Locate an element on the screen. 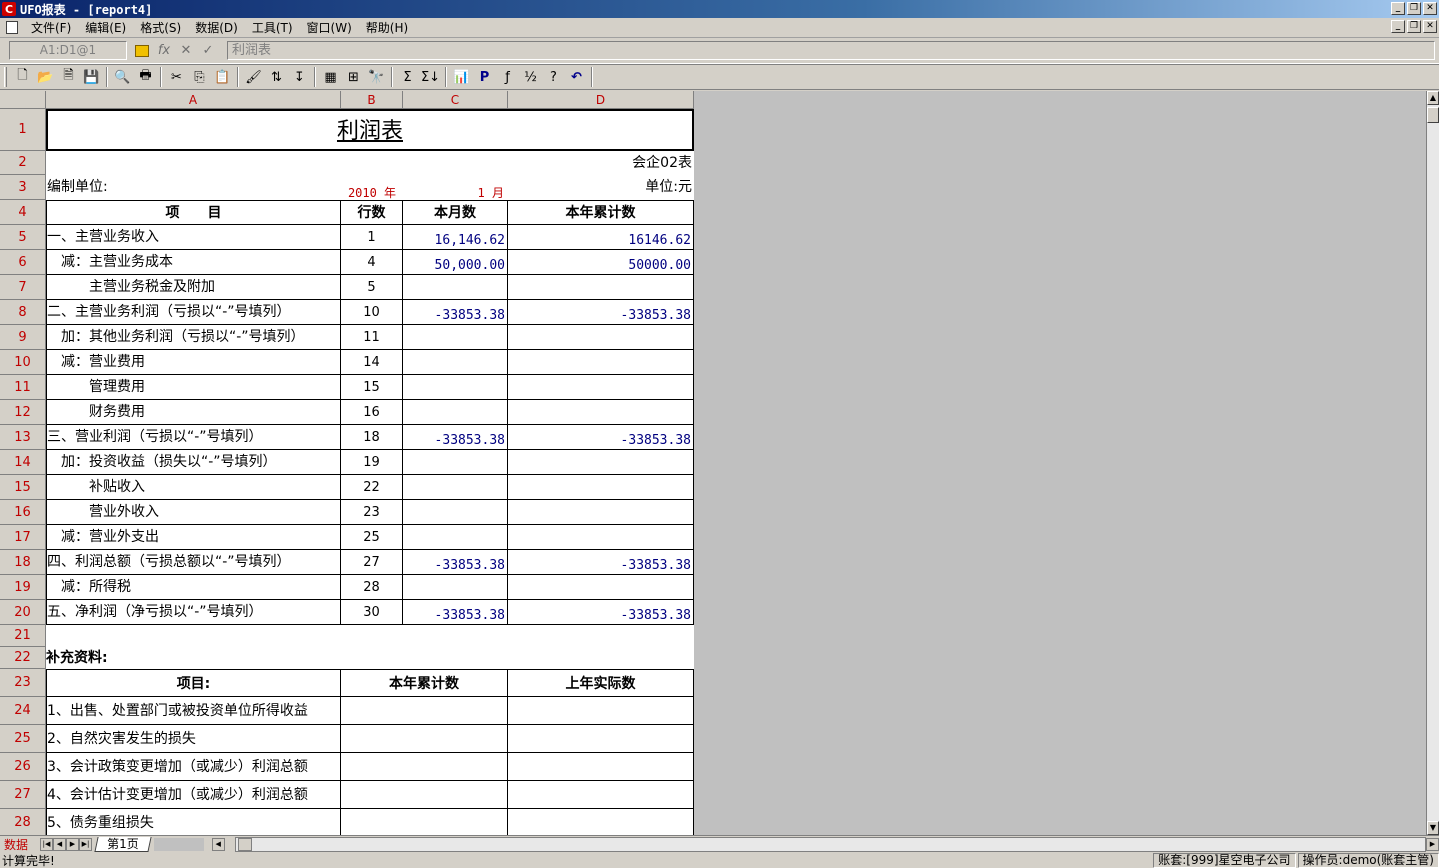 The width and height of the screenshot is (1439, 868). cut-icon: ✂ is located at coordinates (176, 77).